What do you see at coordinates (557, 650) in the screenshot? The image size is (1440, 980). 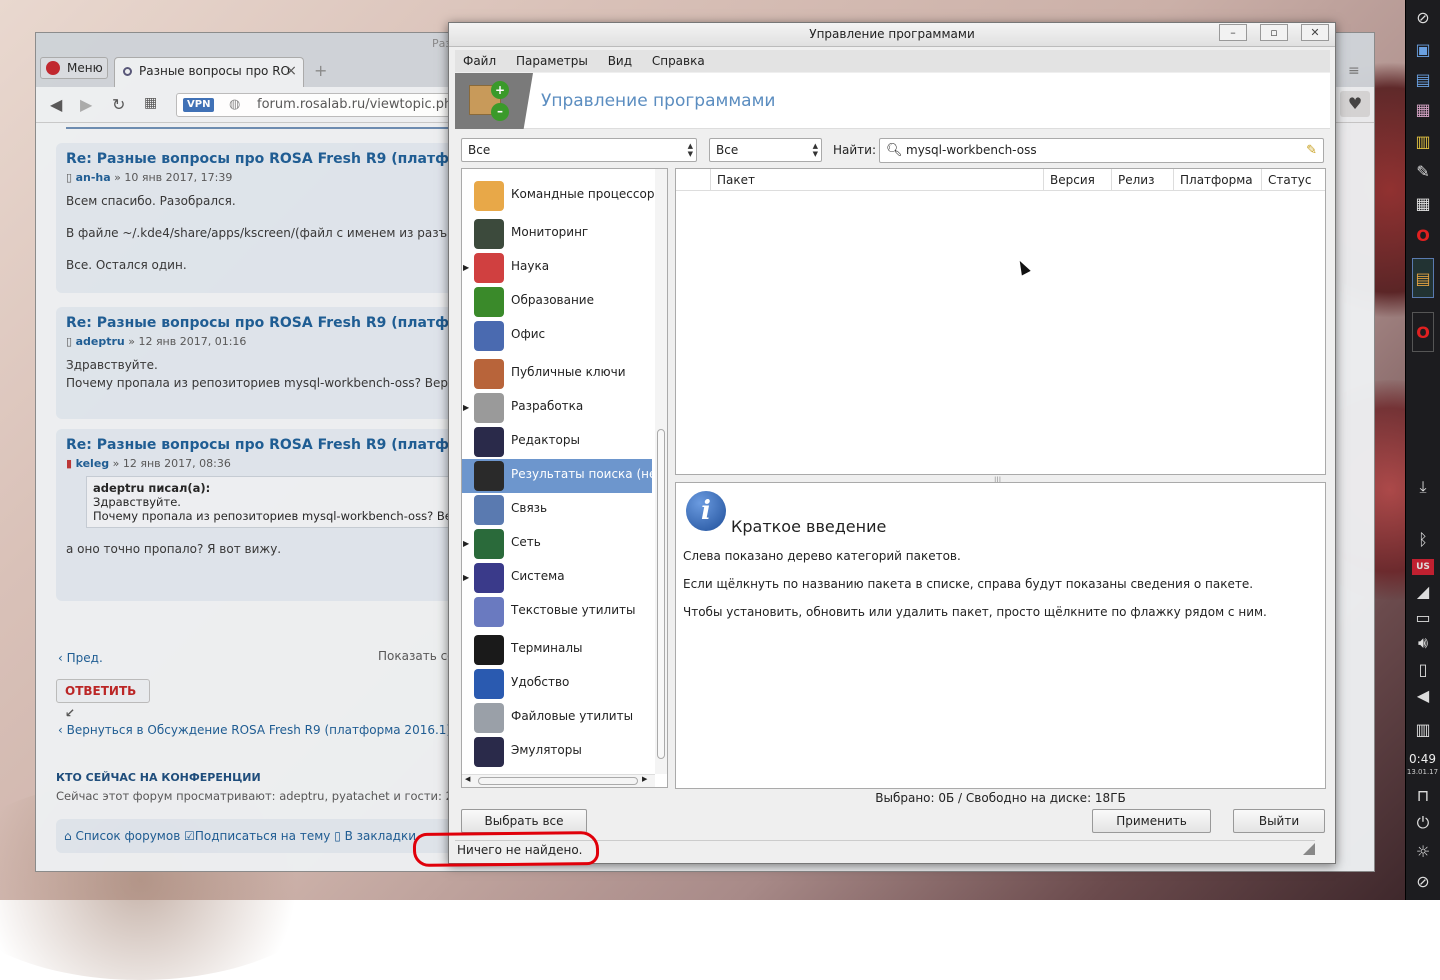 I see `tree-item: Терминалы` at bounding box center [557, 650].